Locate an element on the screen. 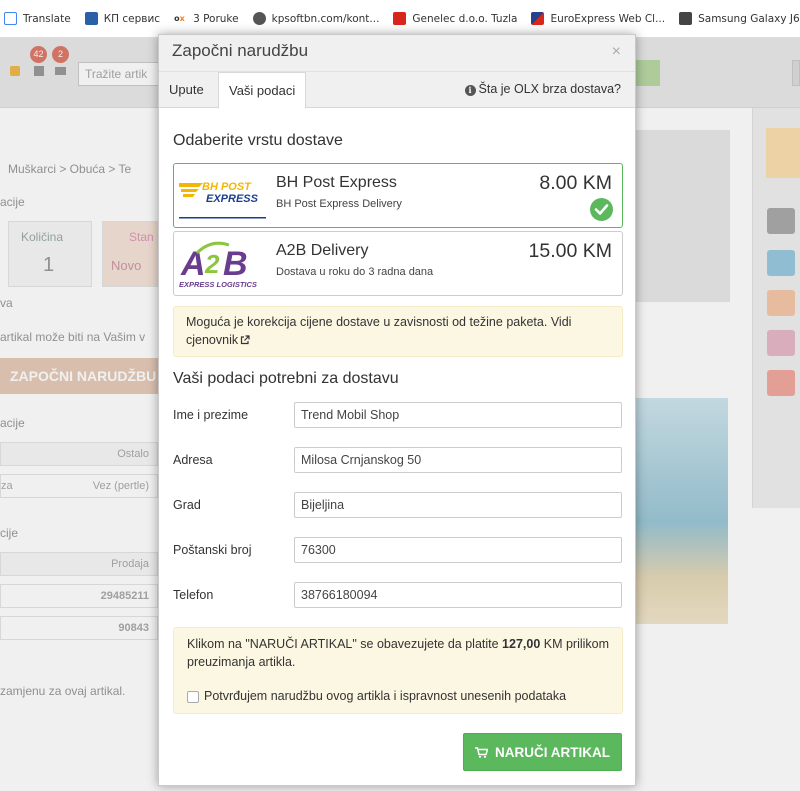 This screenshot has height=791, width=800. external-link-icon is located at coordinates (245, 340).